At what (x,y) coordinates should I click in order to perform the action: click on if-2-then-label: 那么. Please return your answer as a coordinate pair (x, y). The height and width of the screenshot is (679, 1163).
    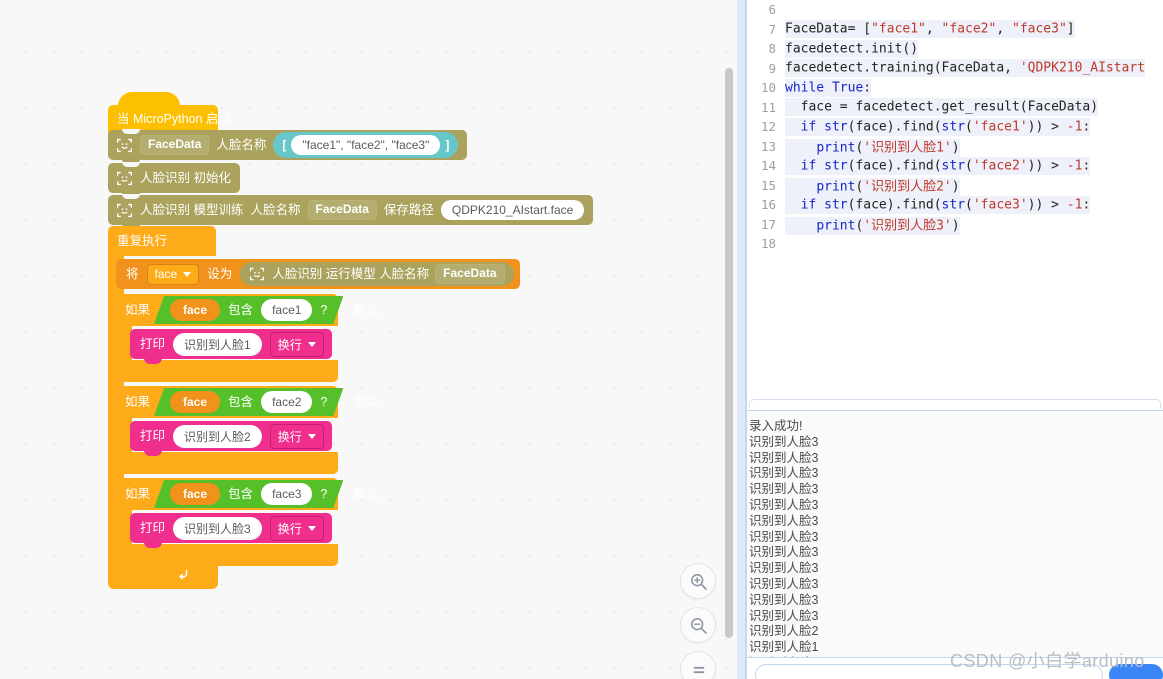
    Looking at the image, I should click on (366, 401).